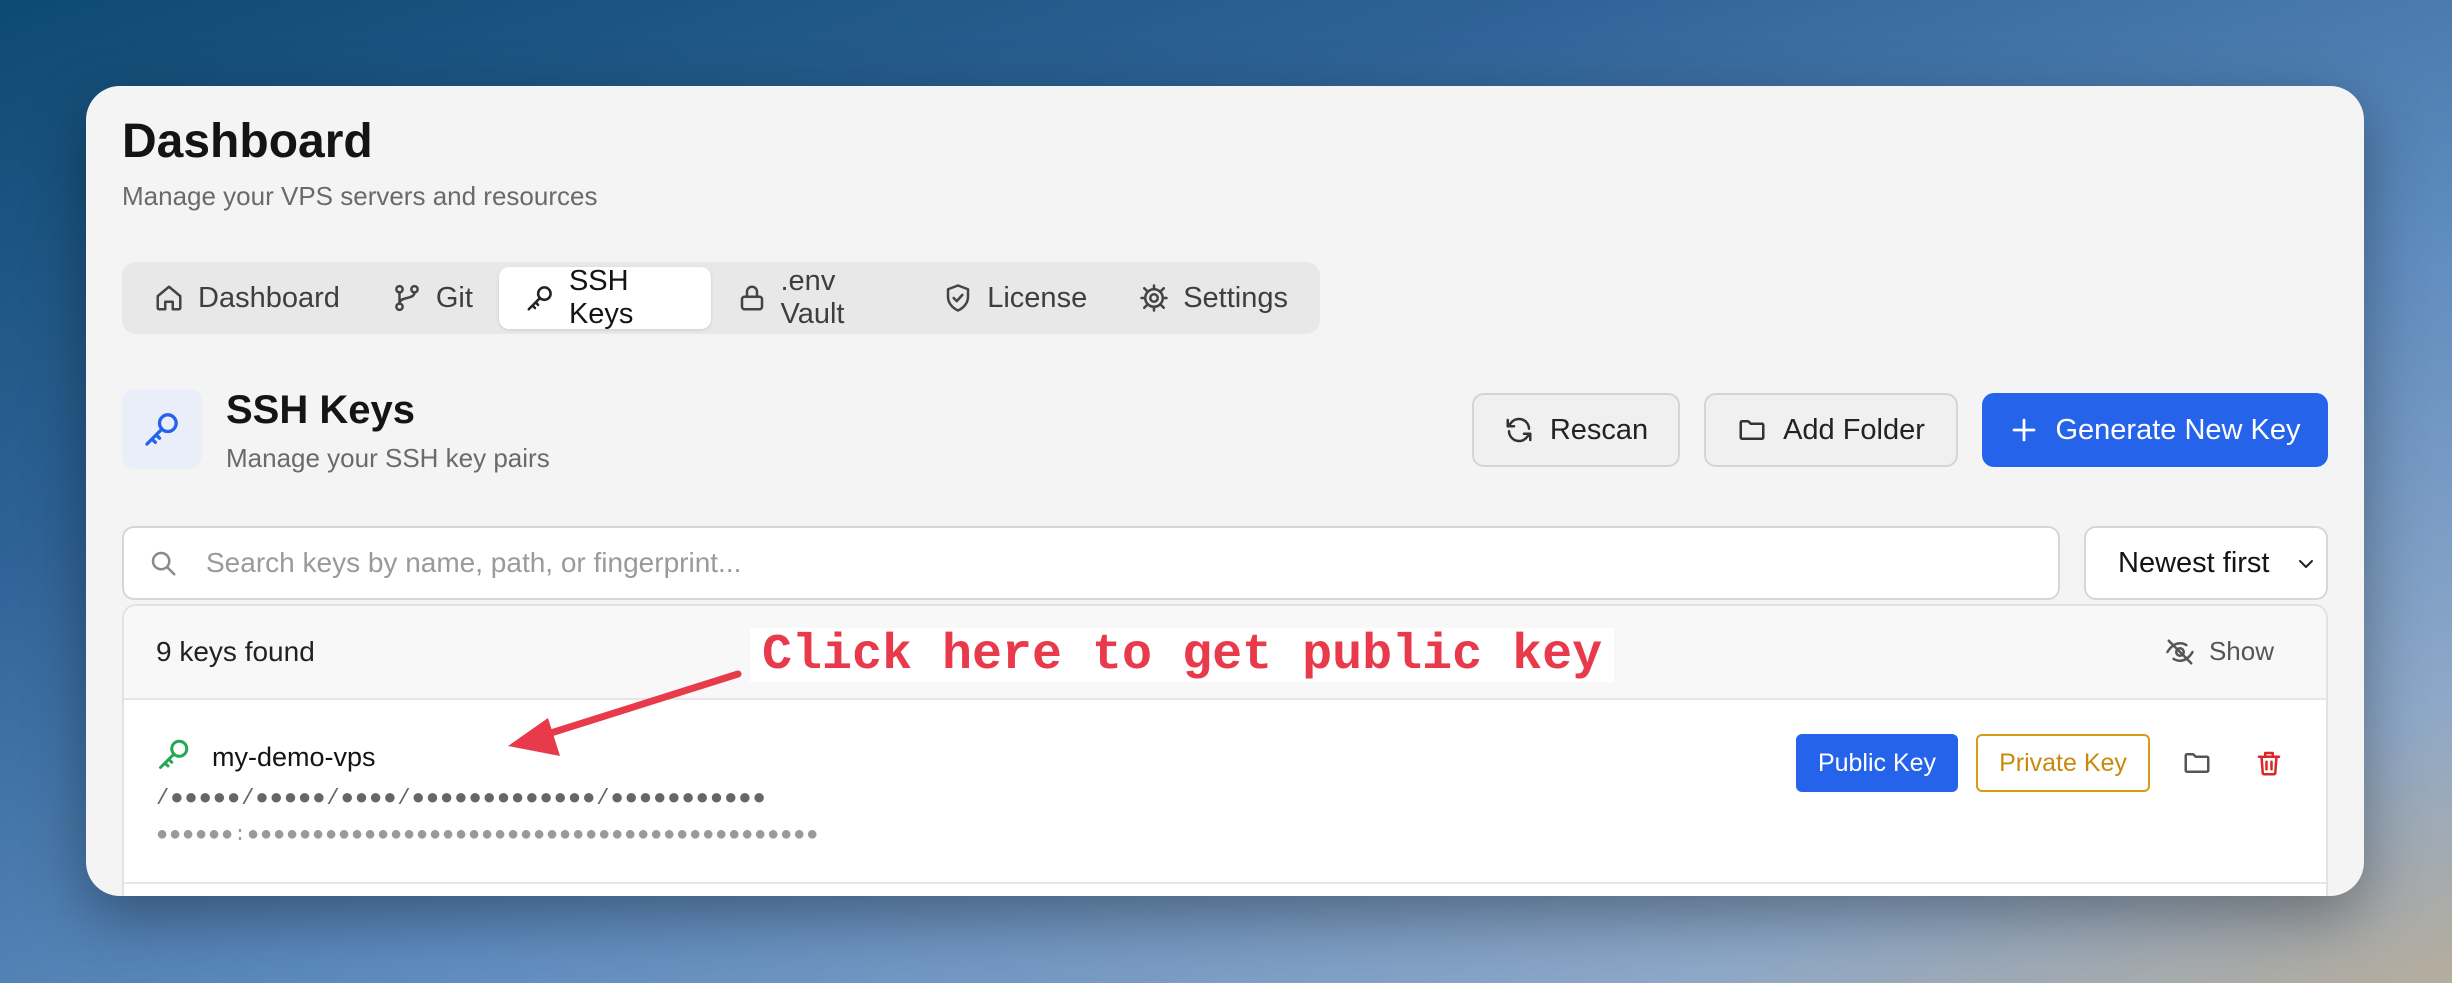 The height and width of the screenshot is (983, 2452). I want to click on tab-env-vault: .env Vault, so click(814, 297).